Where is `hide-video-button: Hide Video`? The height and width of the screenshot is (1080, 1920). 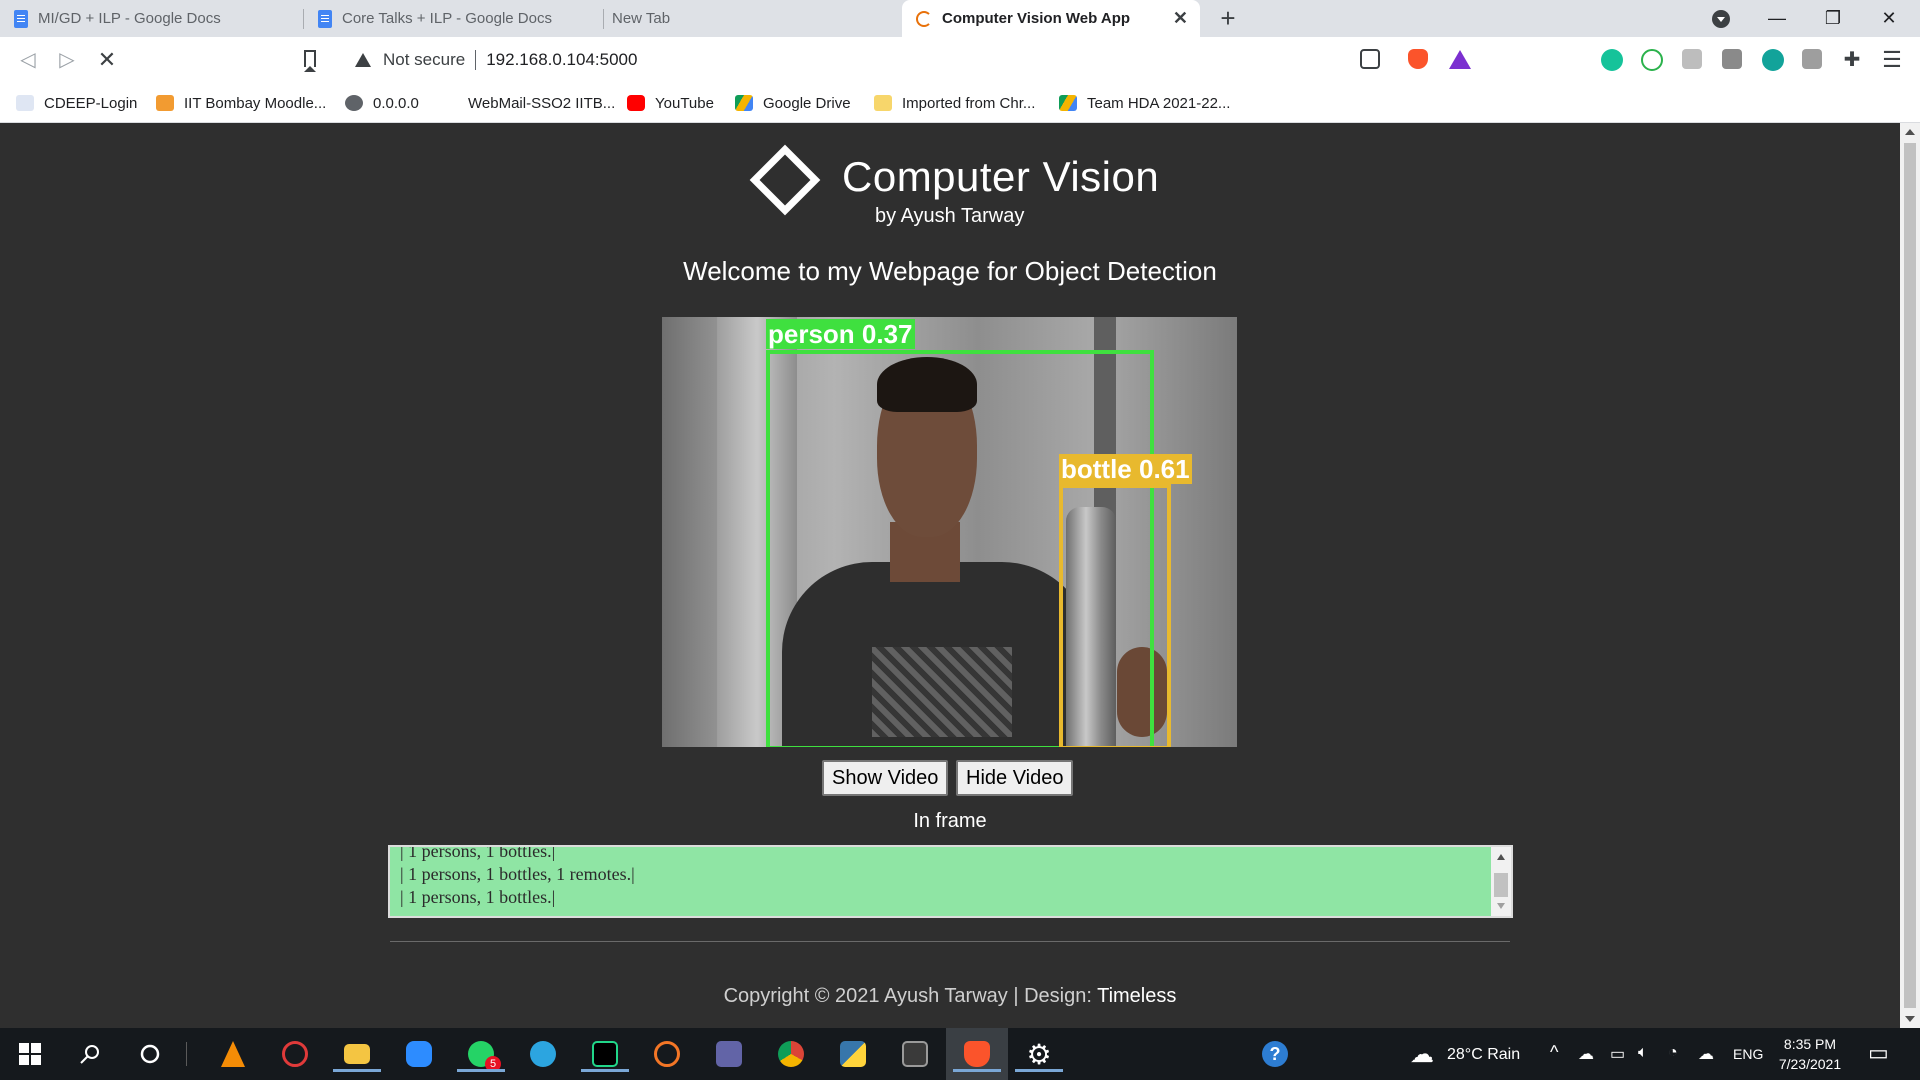
hide-video-button: Hide Video is located at coordinates (1015, 778).